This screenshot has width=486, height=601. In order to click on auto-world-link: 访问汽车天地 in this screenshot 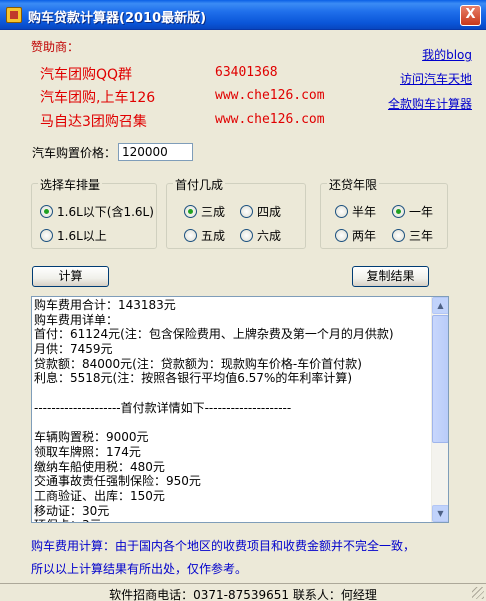, I will do `click(436, 78)`.